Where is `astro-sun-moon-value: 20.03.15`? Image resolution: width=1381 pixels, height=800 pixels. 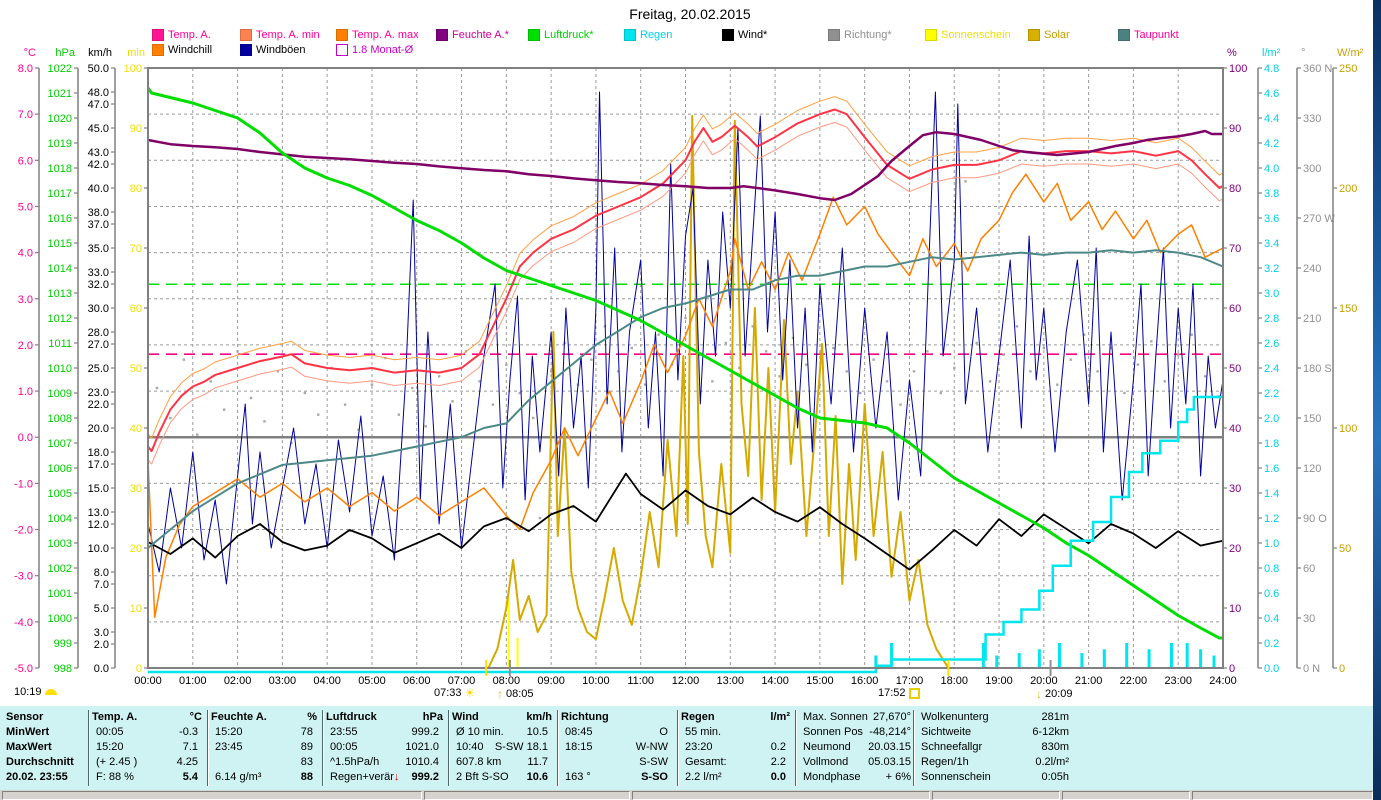
astro-sun-moon-value: 20.03.15 is located at coordinates (889, 747).